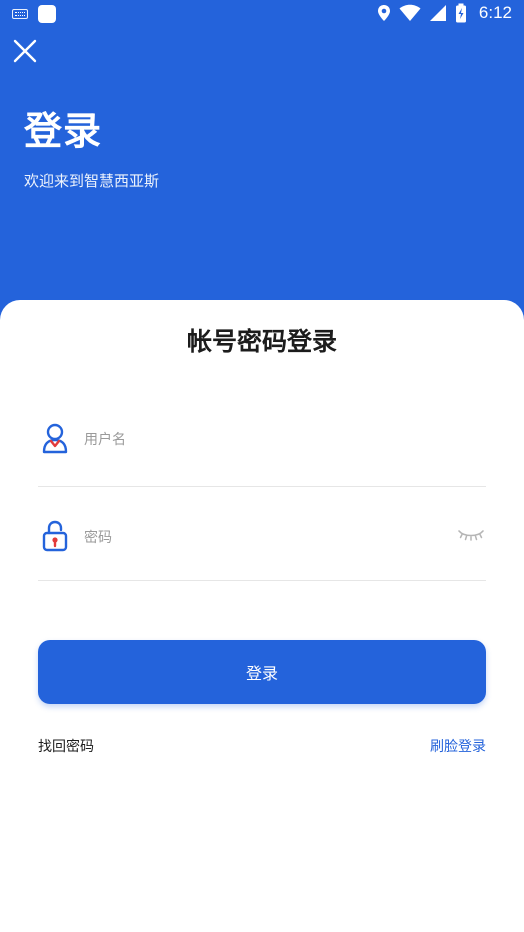 Image resolution: width=524 pixels, height=932 pixels. I want to click on close-button, so click(25, 51).